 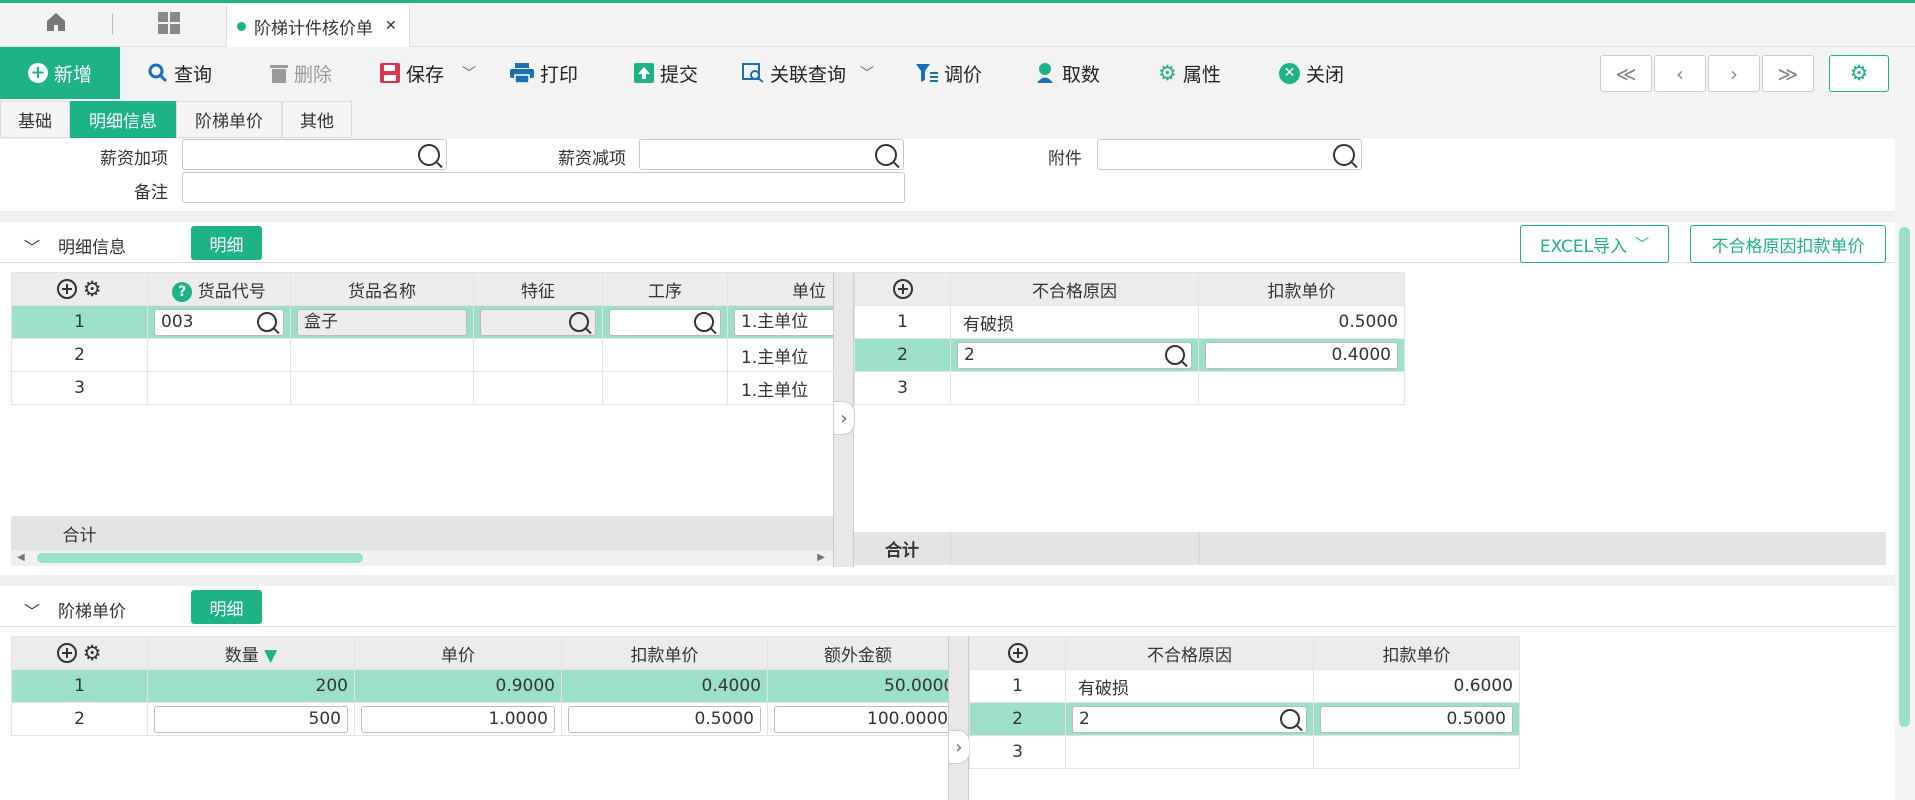 I want to click on properties-button: ⚙ 属性, so click(x=1189, y=73).